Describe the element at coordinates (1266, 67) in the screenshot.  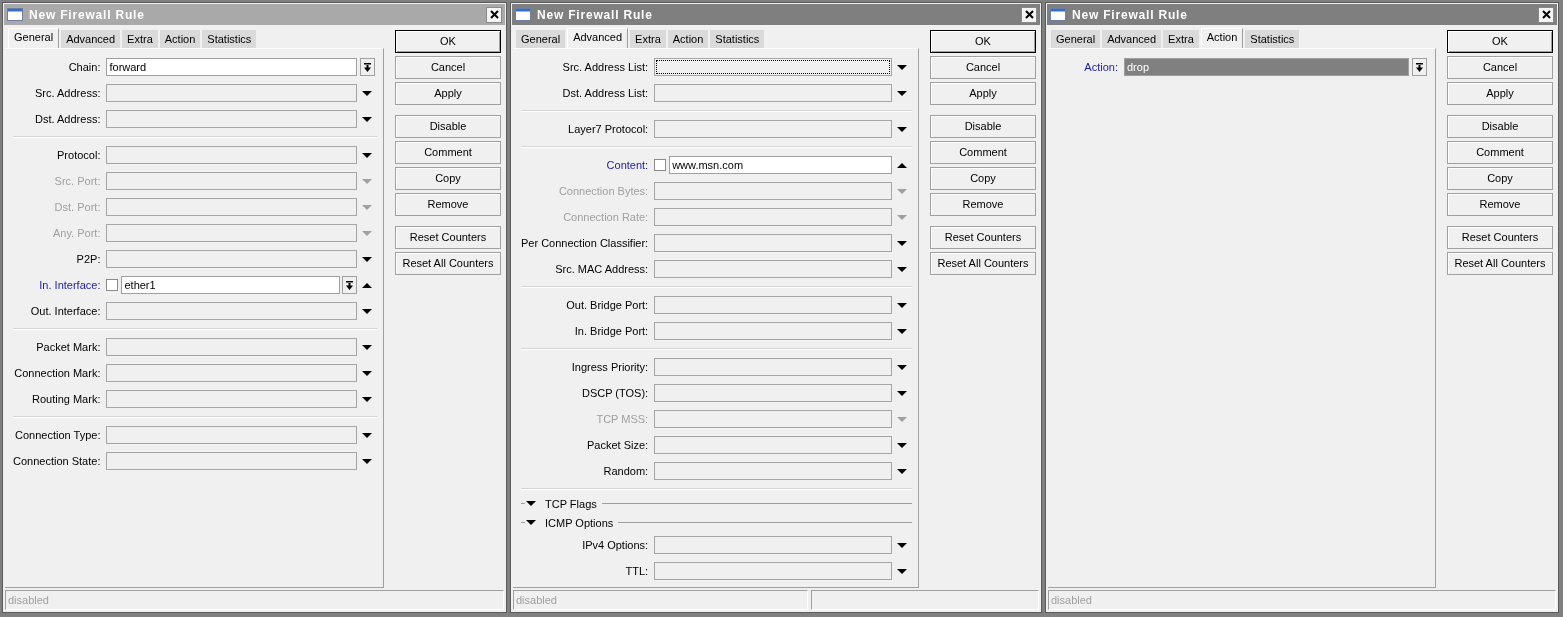
I see `input-field: drop` at that location.